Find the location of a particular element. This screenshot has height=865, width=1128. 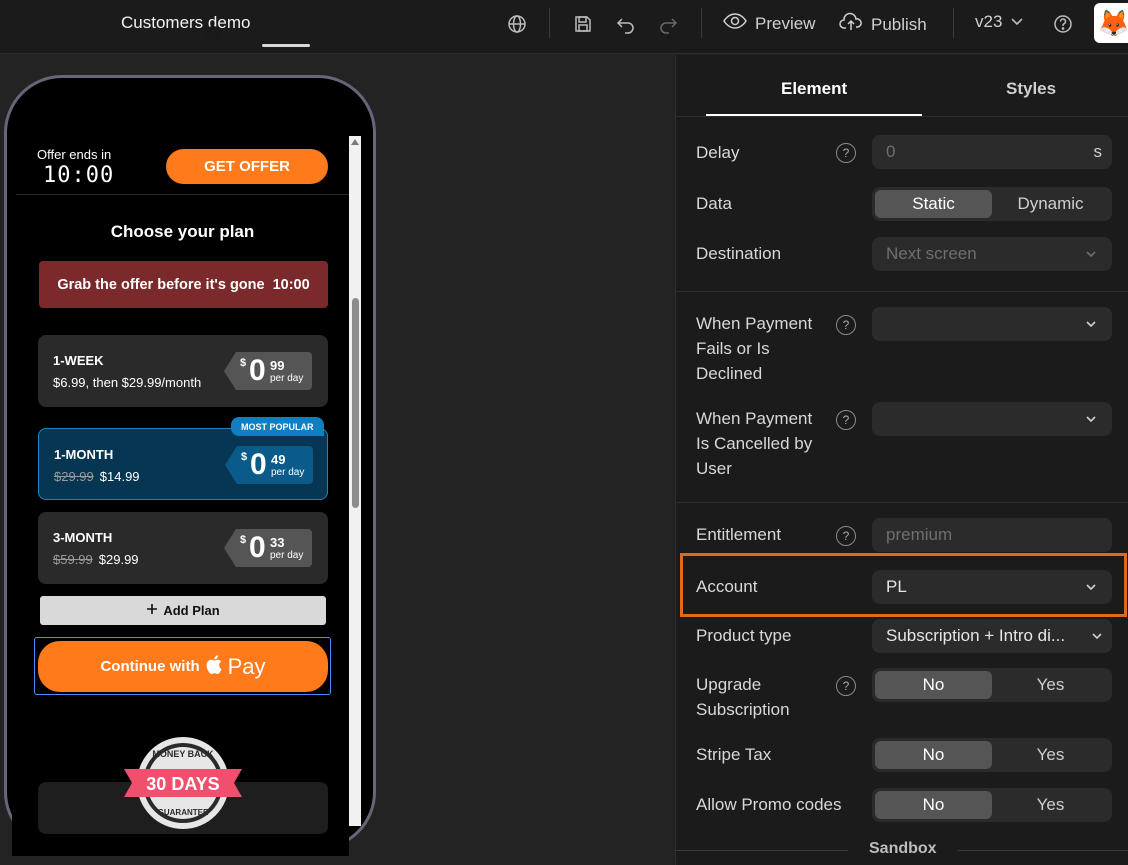

fox-icon: 🦊 is located at coordinates (1112, 22).